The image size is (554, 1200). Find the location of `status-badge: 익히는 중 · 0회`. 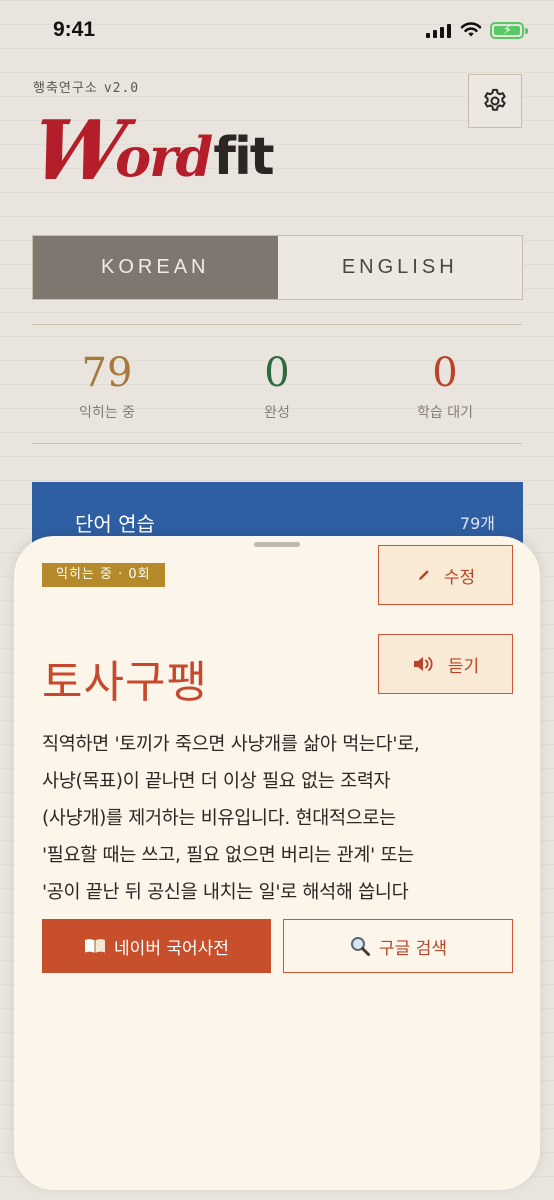

status-badge: 익히는 중 · 0회 is located at coordinates (103, 575).